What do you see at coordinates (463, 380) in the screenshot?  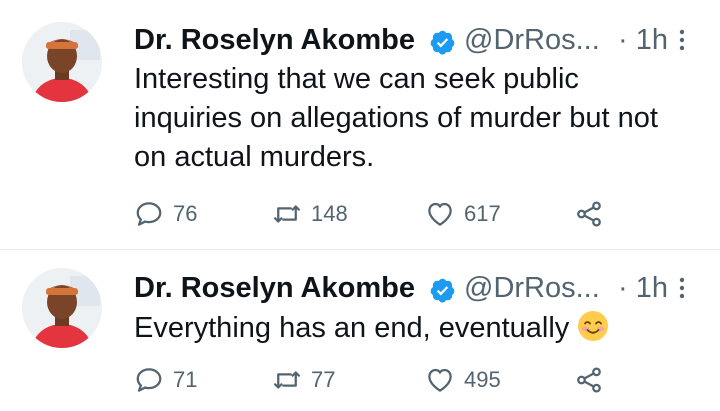 I see `like-button: 495` at bounding box center [463, 380].